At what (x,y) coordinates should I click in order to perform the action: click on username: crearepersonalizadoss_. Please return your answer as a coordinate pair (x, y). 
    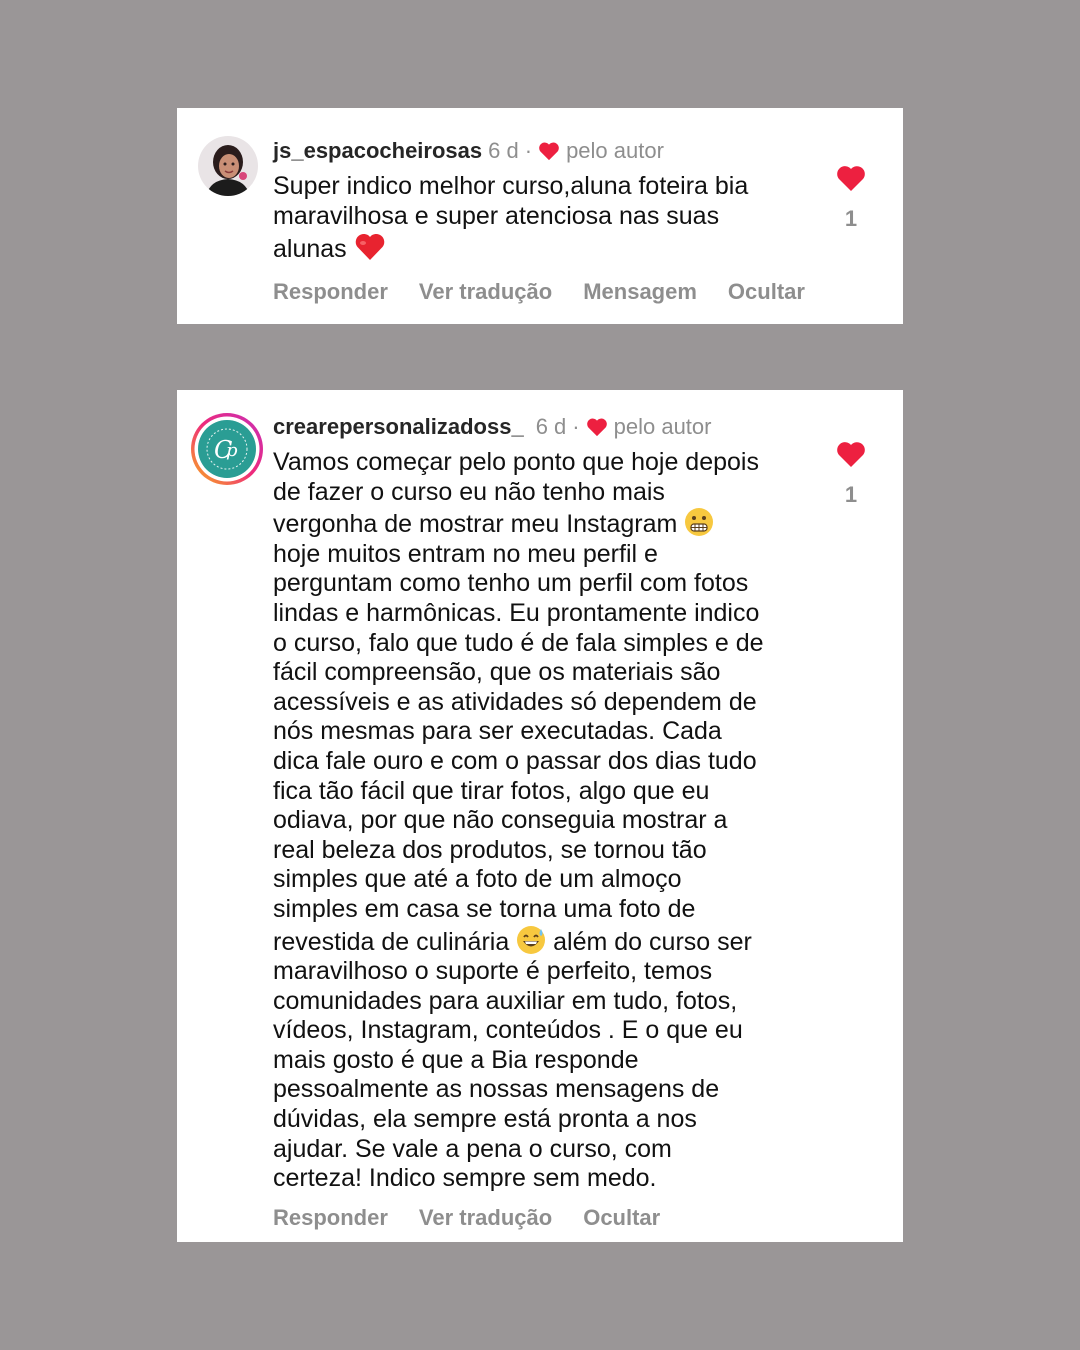
    Looking at the image, I should click on (398, 427).